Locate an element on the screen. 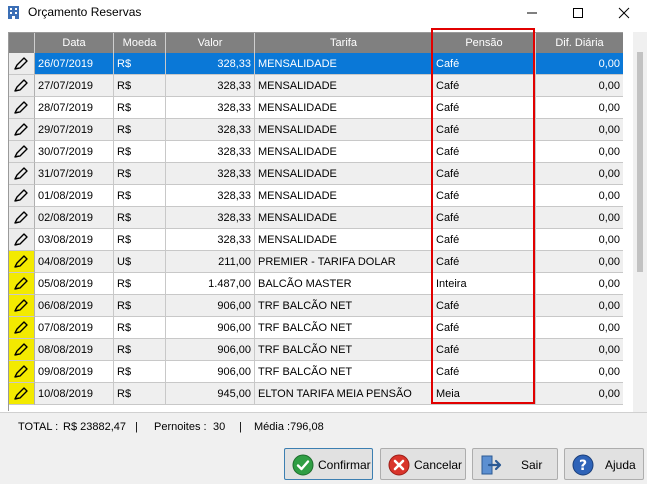  pernoites-label: Pernoites : is located at coordinates (180, 427).